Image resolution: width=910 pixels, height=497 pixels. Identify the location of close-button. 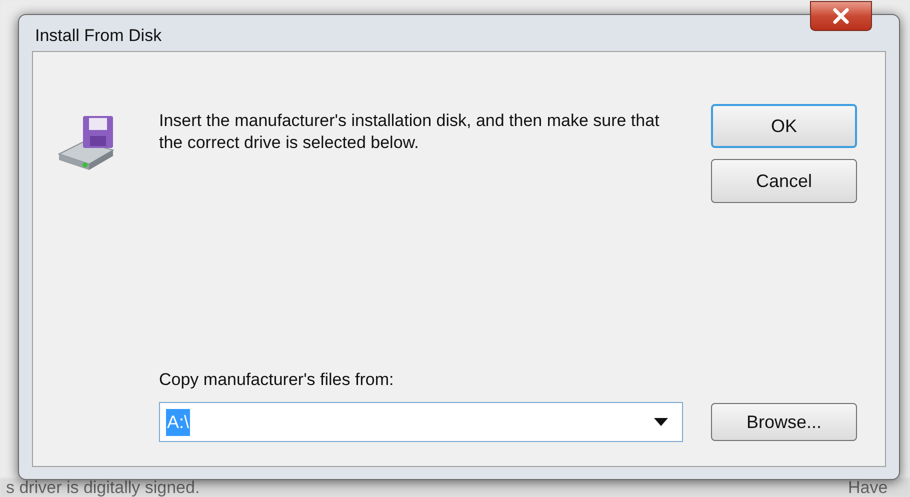
(841, 16).